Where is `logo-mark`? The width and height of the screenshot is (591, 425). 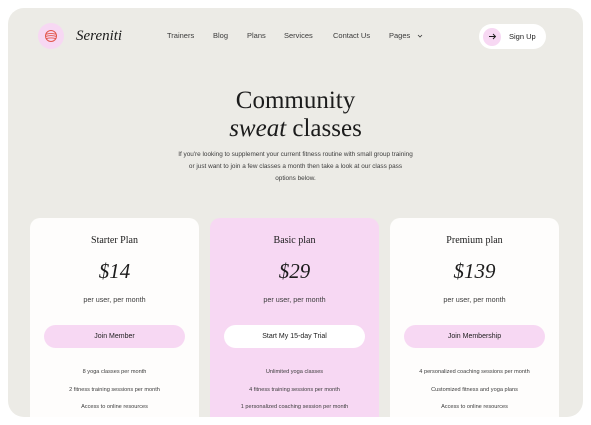 logo-mark is located at coordinates (51, 36).